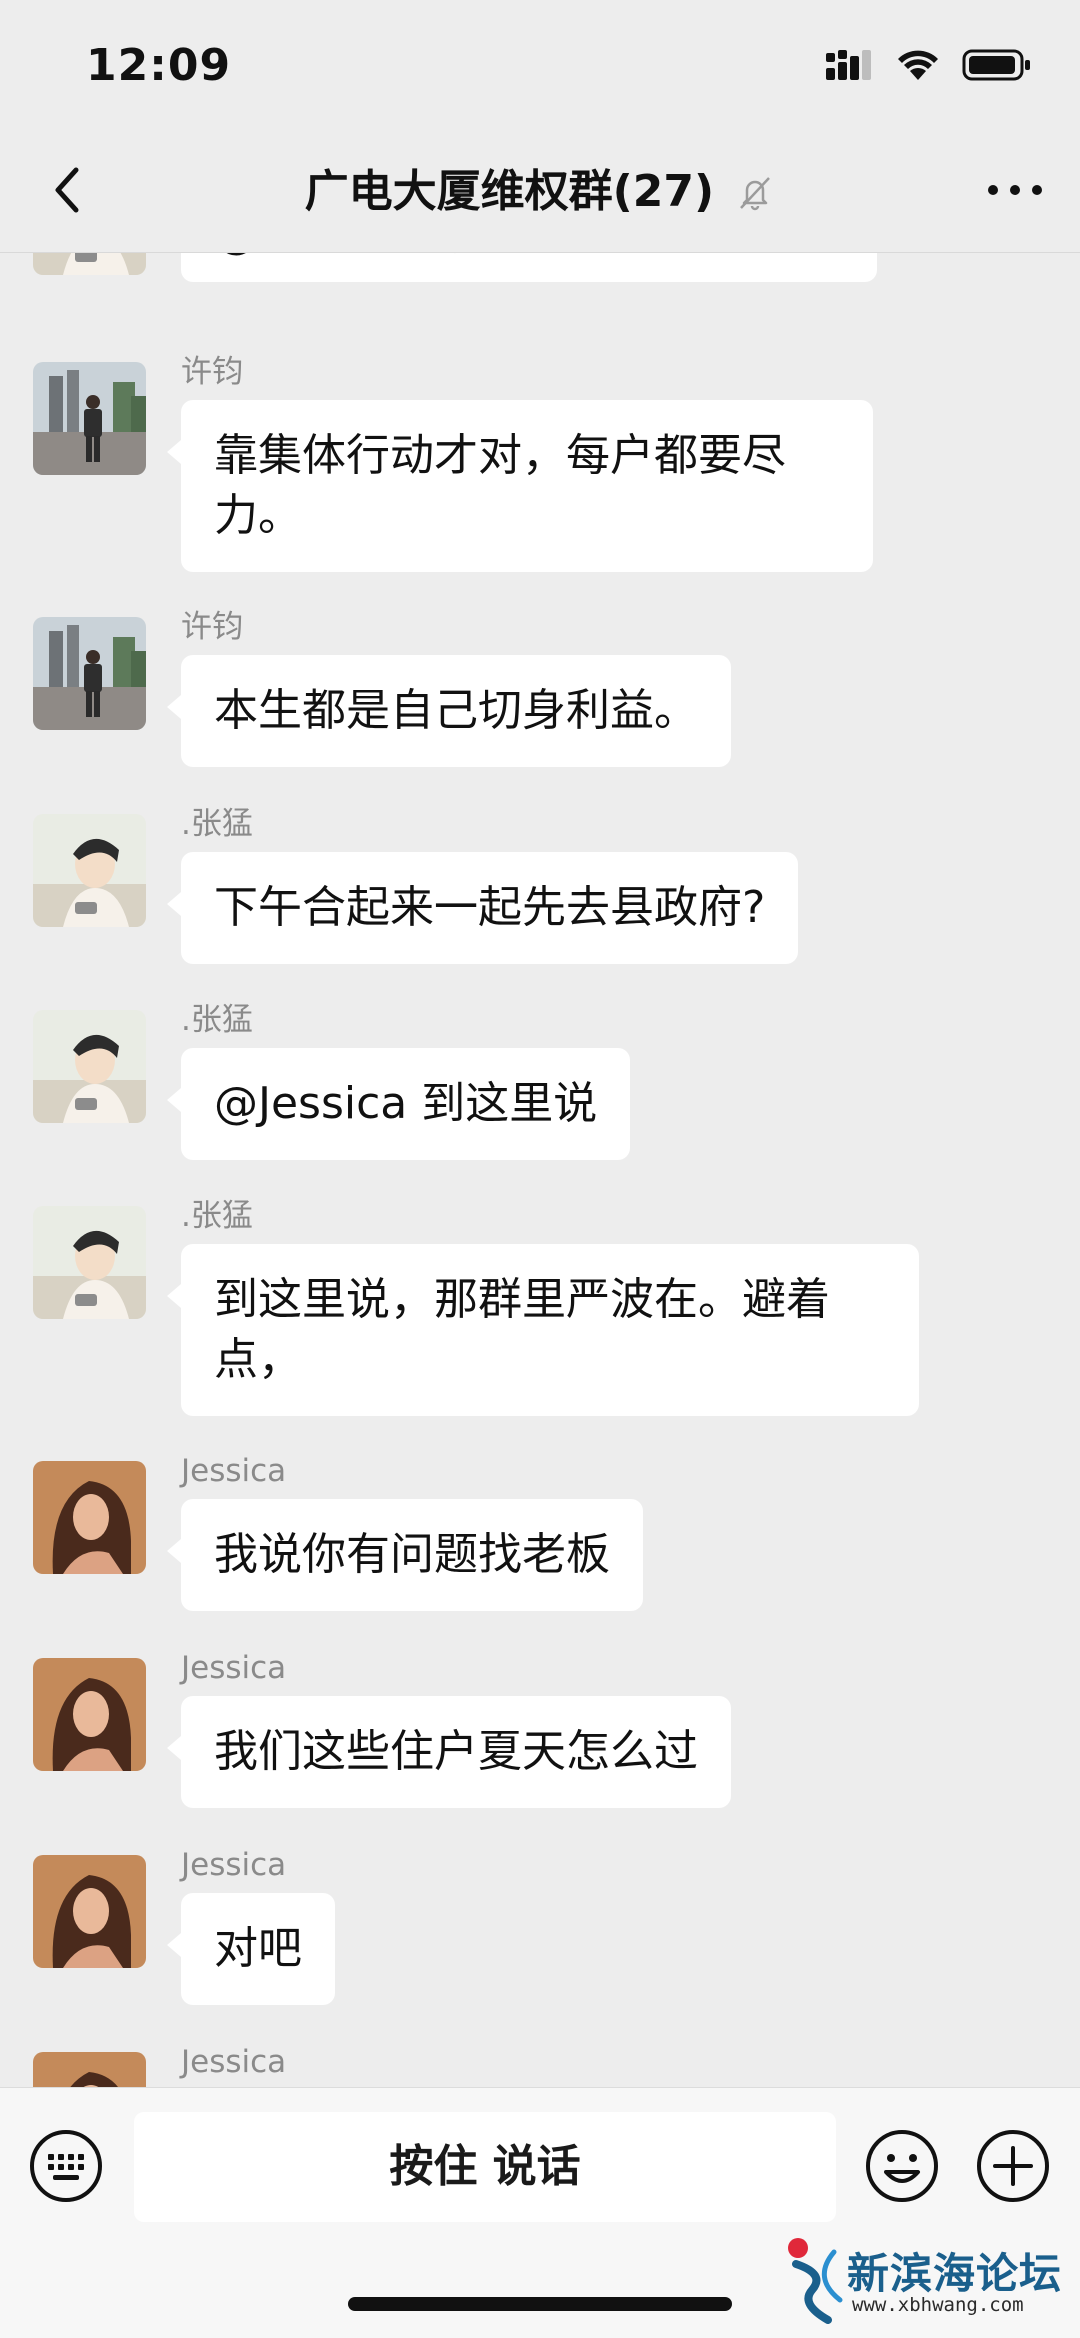  What do you see at coordinates (159, 65) in the screenshot?
I see `status-time: 12:09` at bounding box center [159, 65].